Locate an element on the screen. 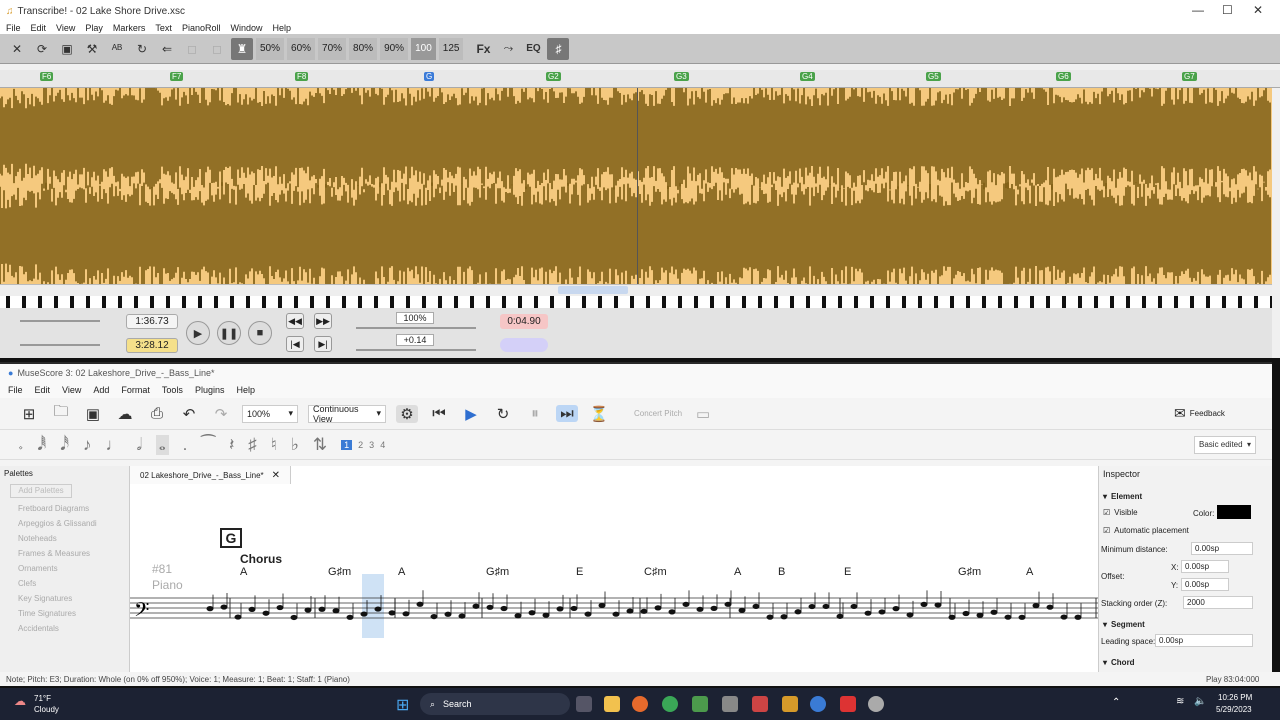  speed-slider is located at coordinates (416, 328).